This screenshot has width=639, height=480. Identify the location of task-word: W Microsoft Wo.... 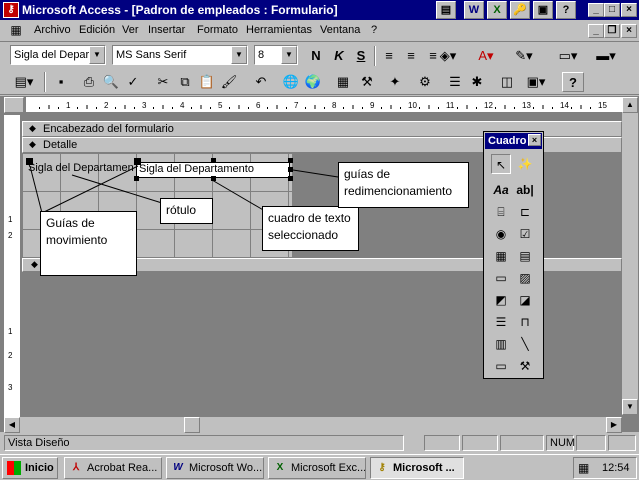
(215, 468).